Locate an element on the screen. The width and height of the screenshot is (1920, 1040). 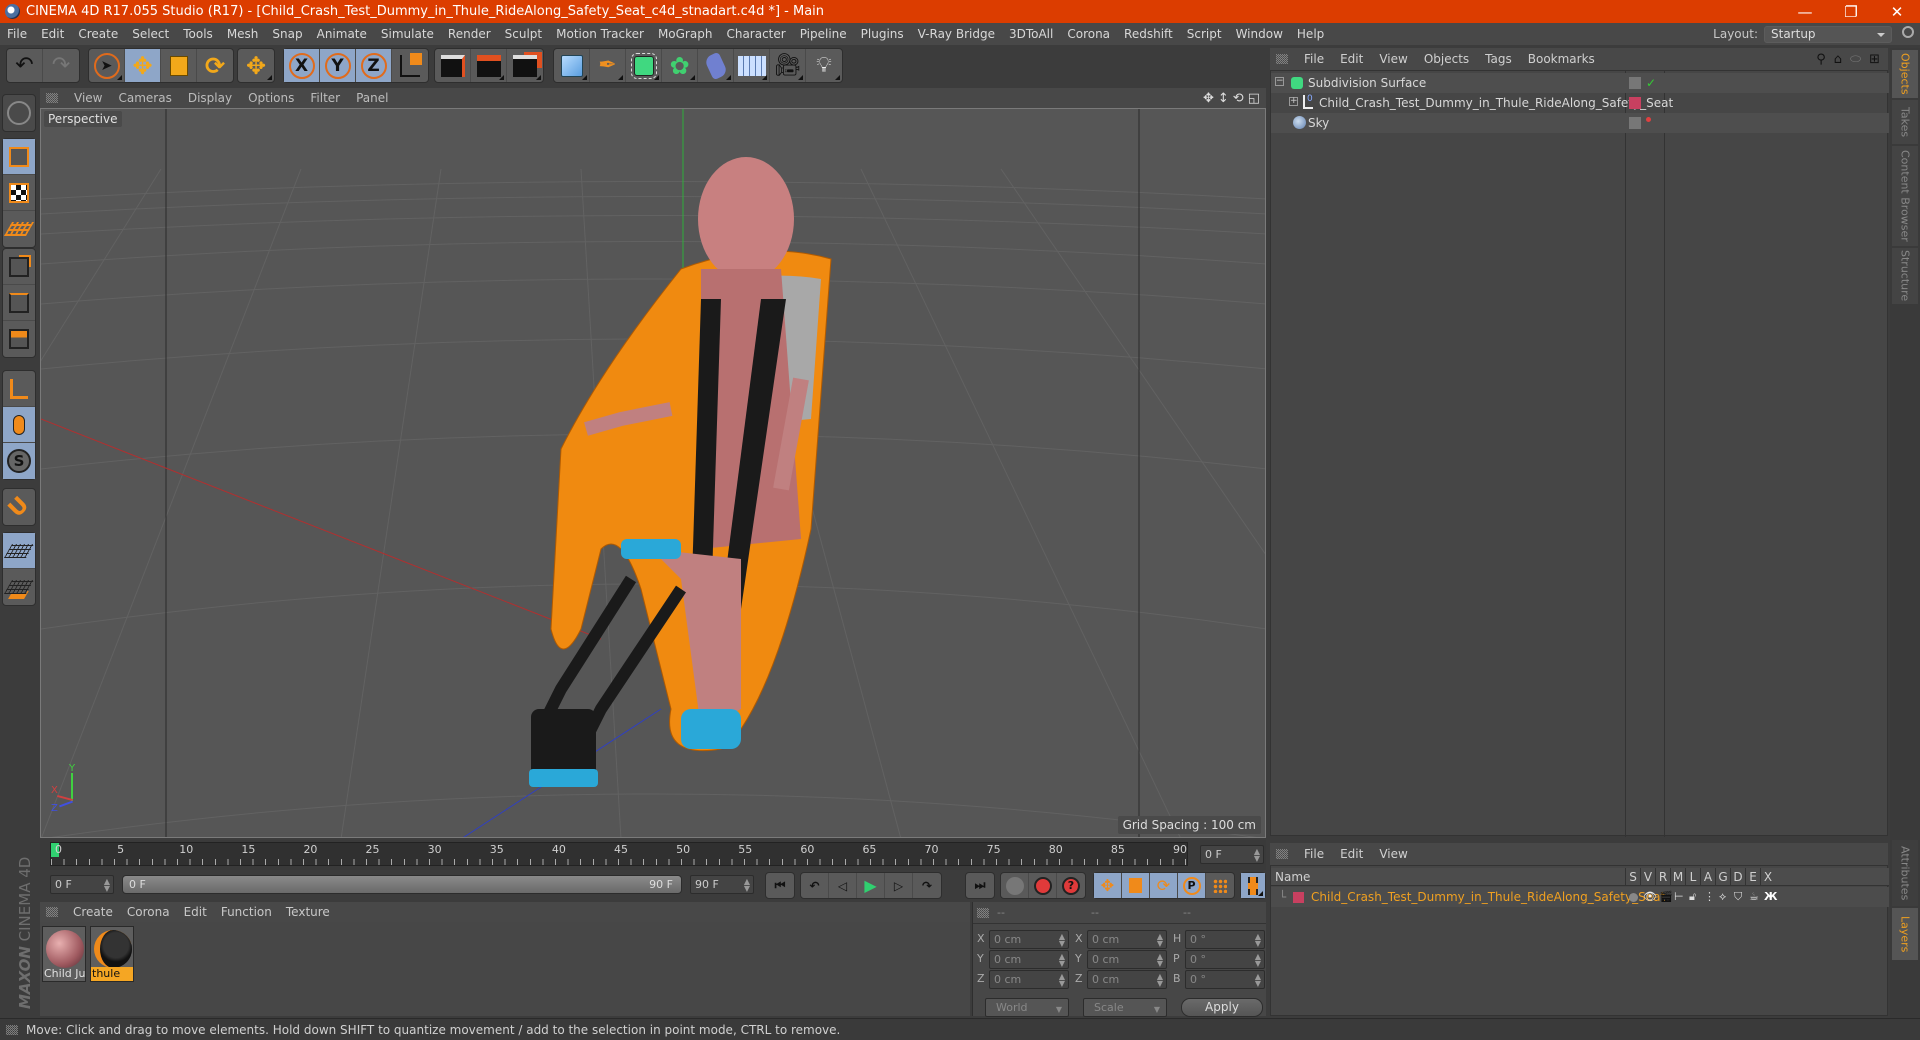
tab-layers: Layers is located at coordinates (1905, 934).